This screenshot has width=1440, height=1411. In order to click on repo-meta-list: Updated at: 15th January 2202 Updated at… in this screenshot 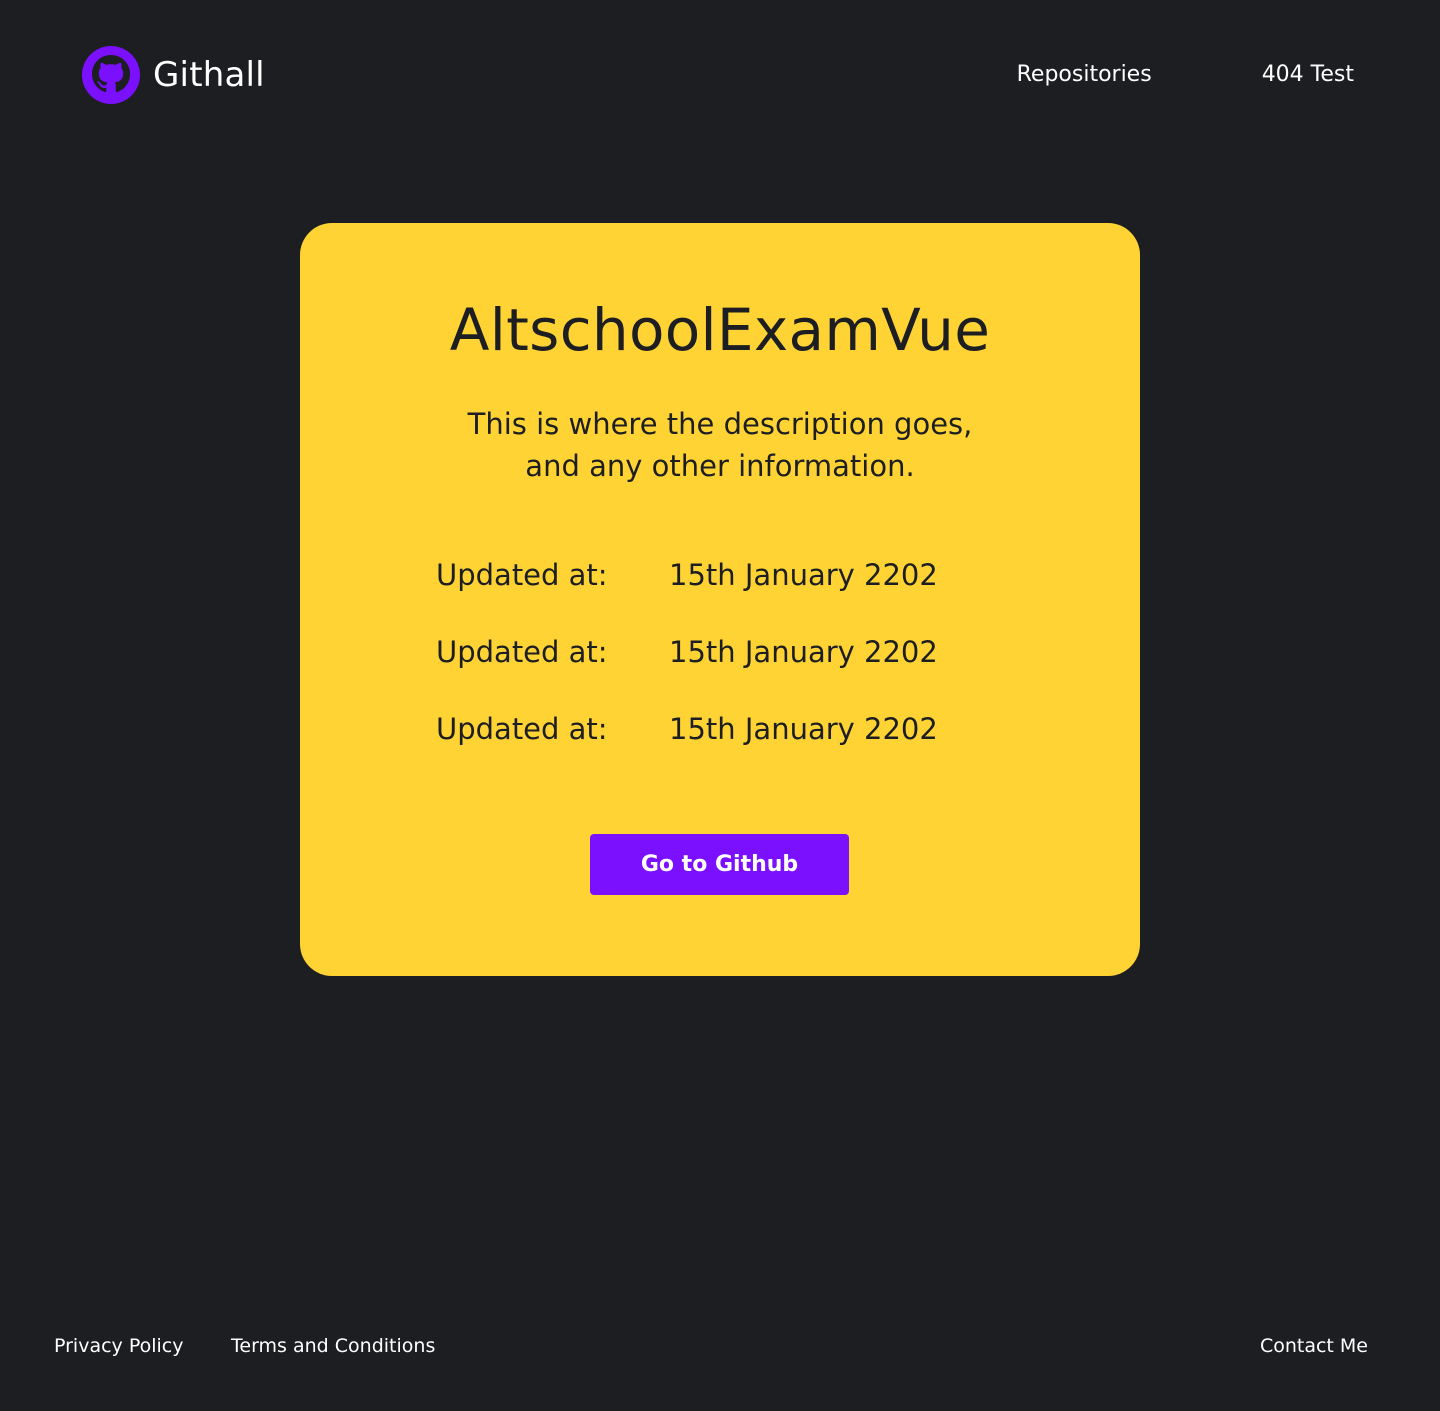, I will do `click(736, 670)`.